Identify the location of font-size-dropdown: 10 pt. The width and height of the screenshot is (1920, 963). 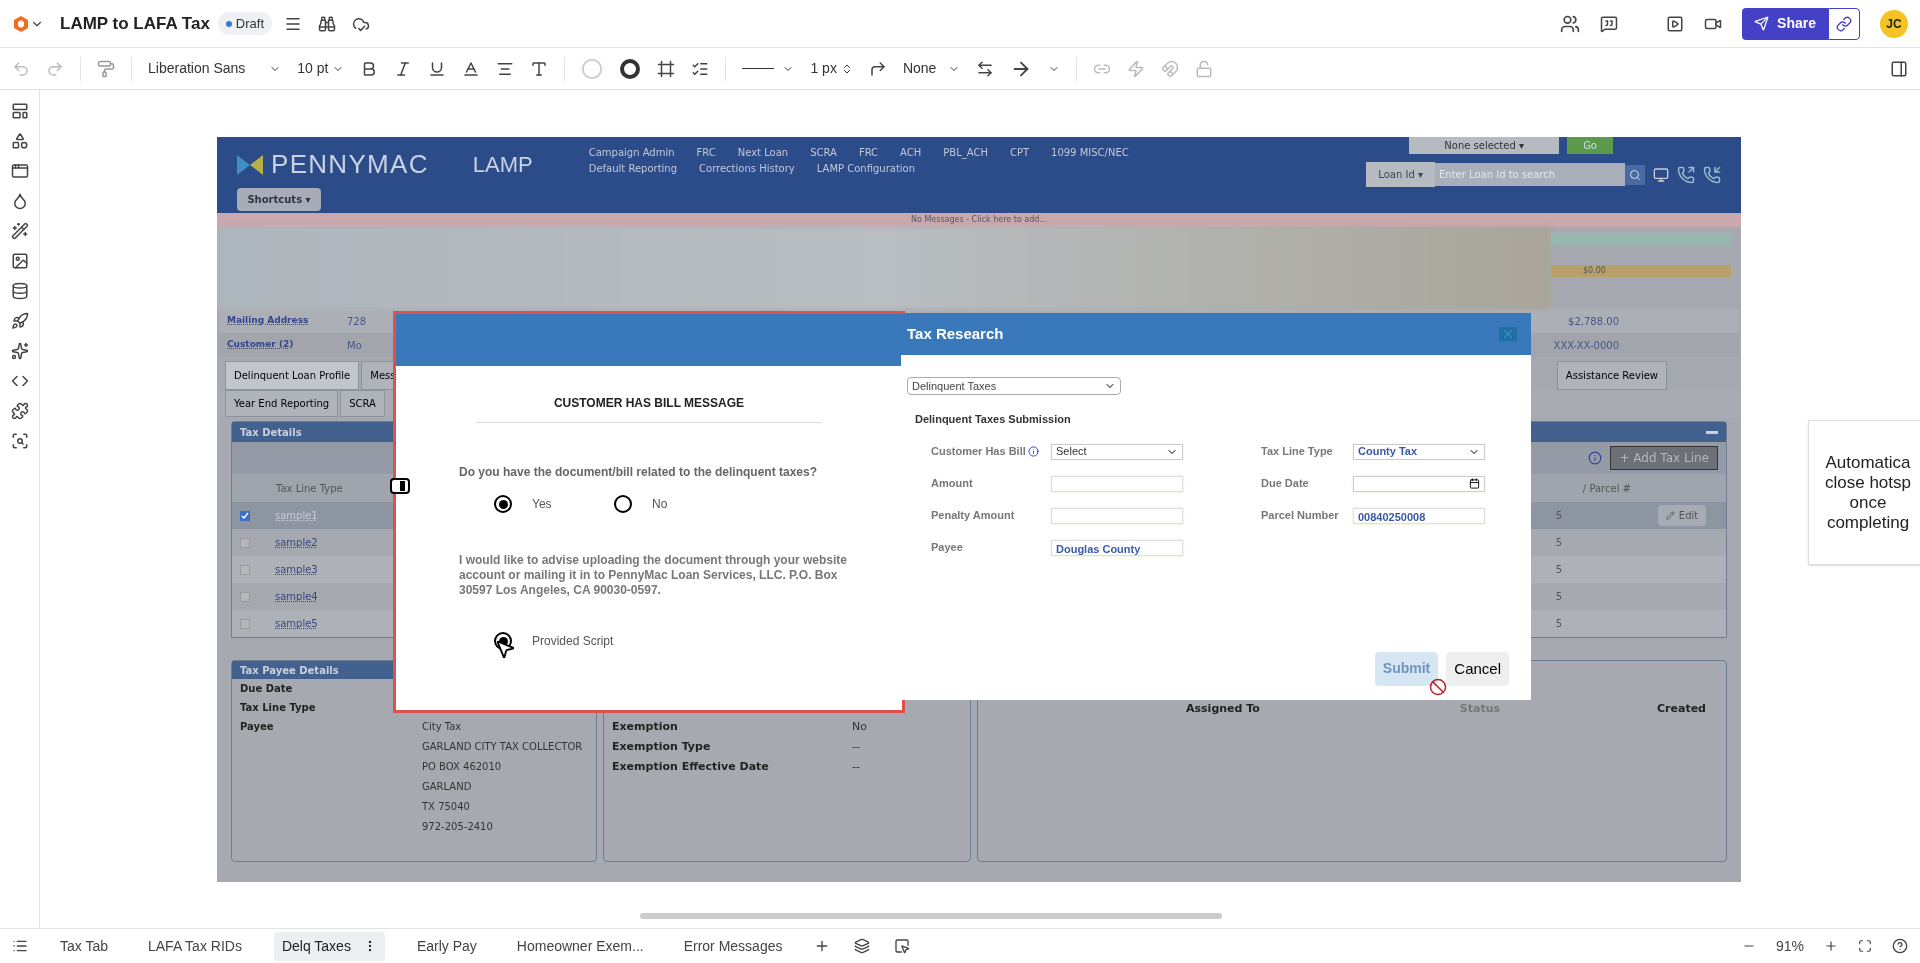
(321, 68).